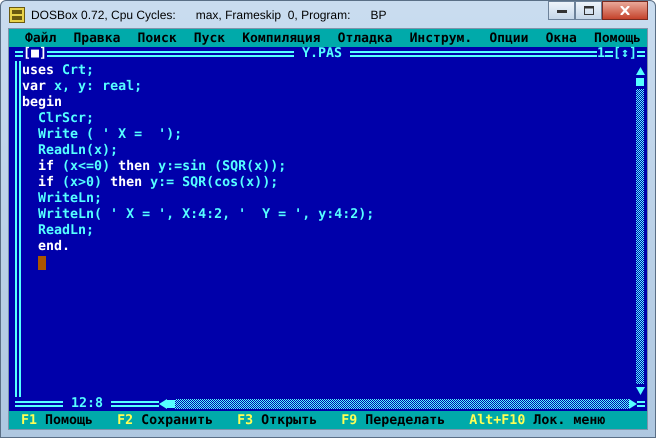  I want to click on menu-item: Отладка, so click(365, 38).